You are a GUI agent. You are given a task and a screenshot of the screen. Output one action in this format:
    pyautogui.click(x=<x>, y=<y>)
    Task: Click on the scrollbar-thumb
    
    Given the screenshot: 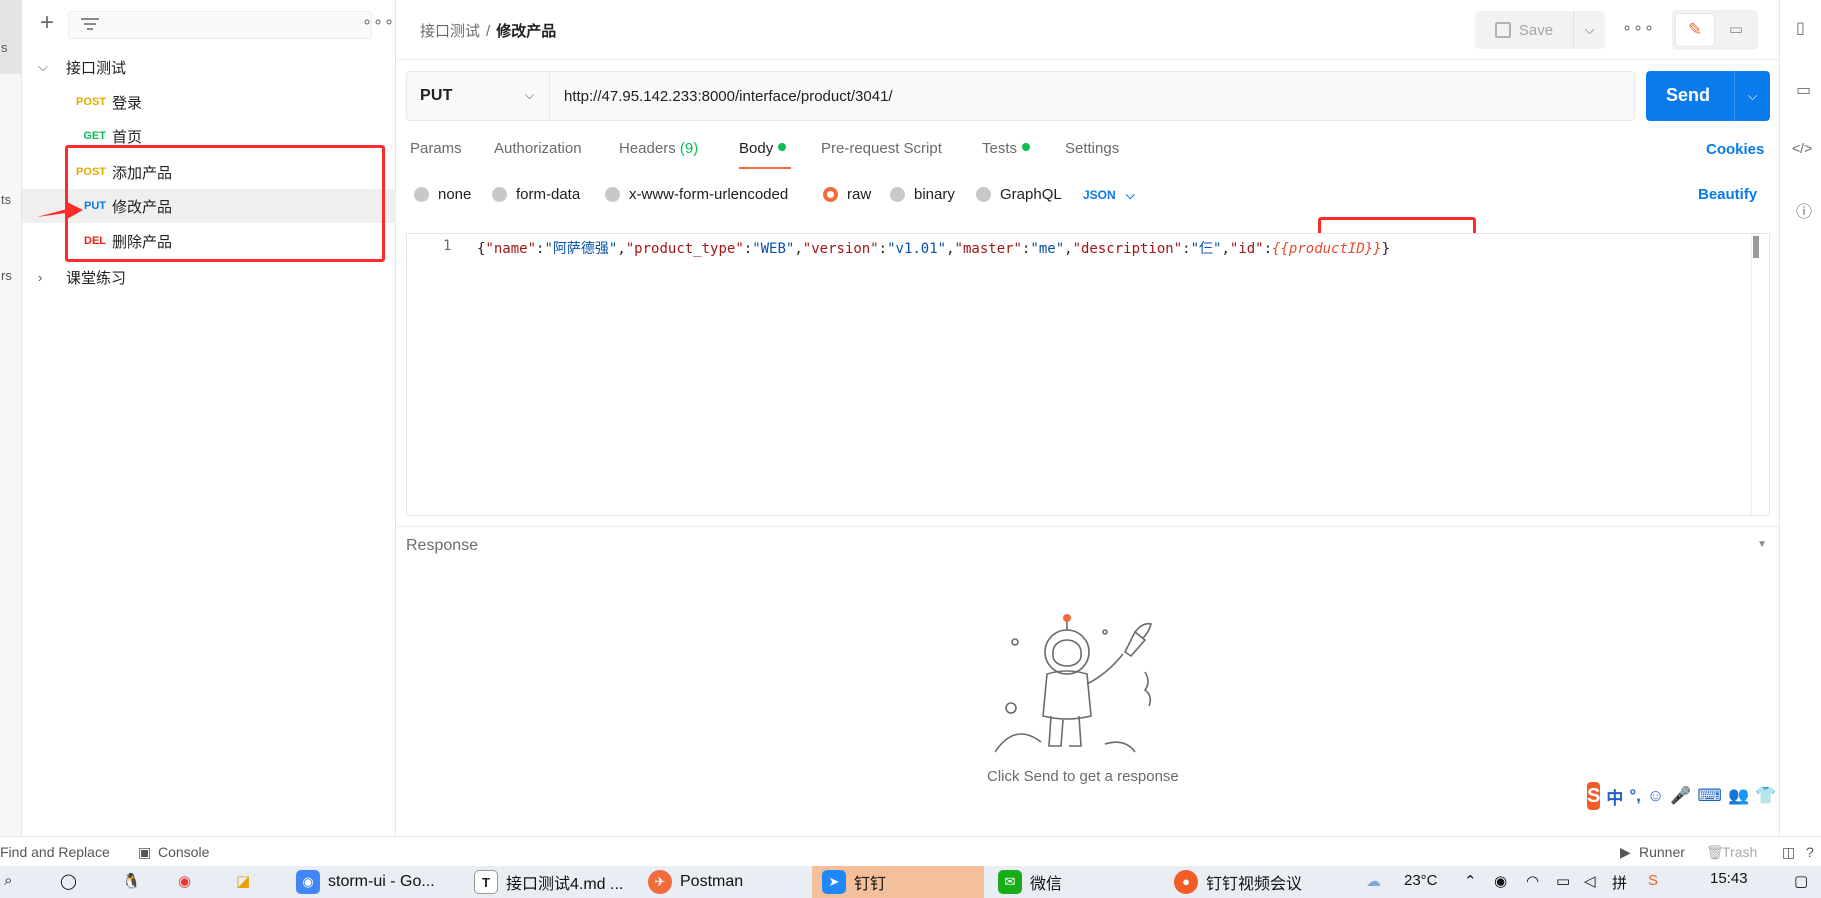 What is the action you would take?
    pyautogui.click(x=1756, y=247)
    